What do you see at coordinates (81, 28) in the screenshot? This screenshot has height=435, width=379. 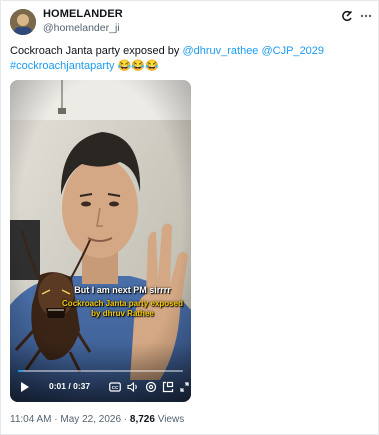 I see `author-handle: @homelander_ji` at bounding box center [81, 28].